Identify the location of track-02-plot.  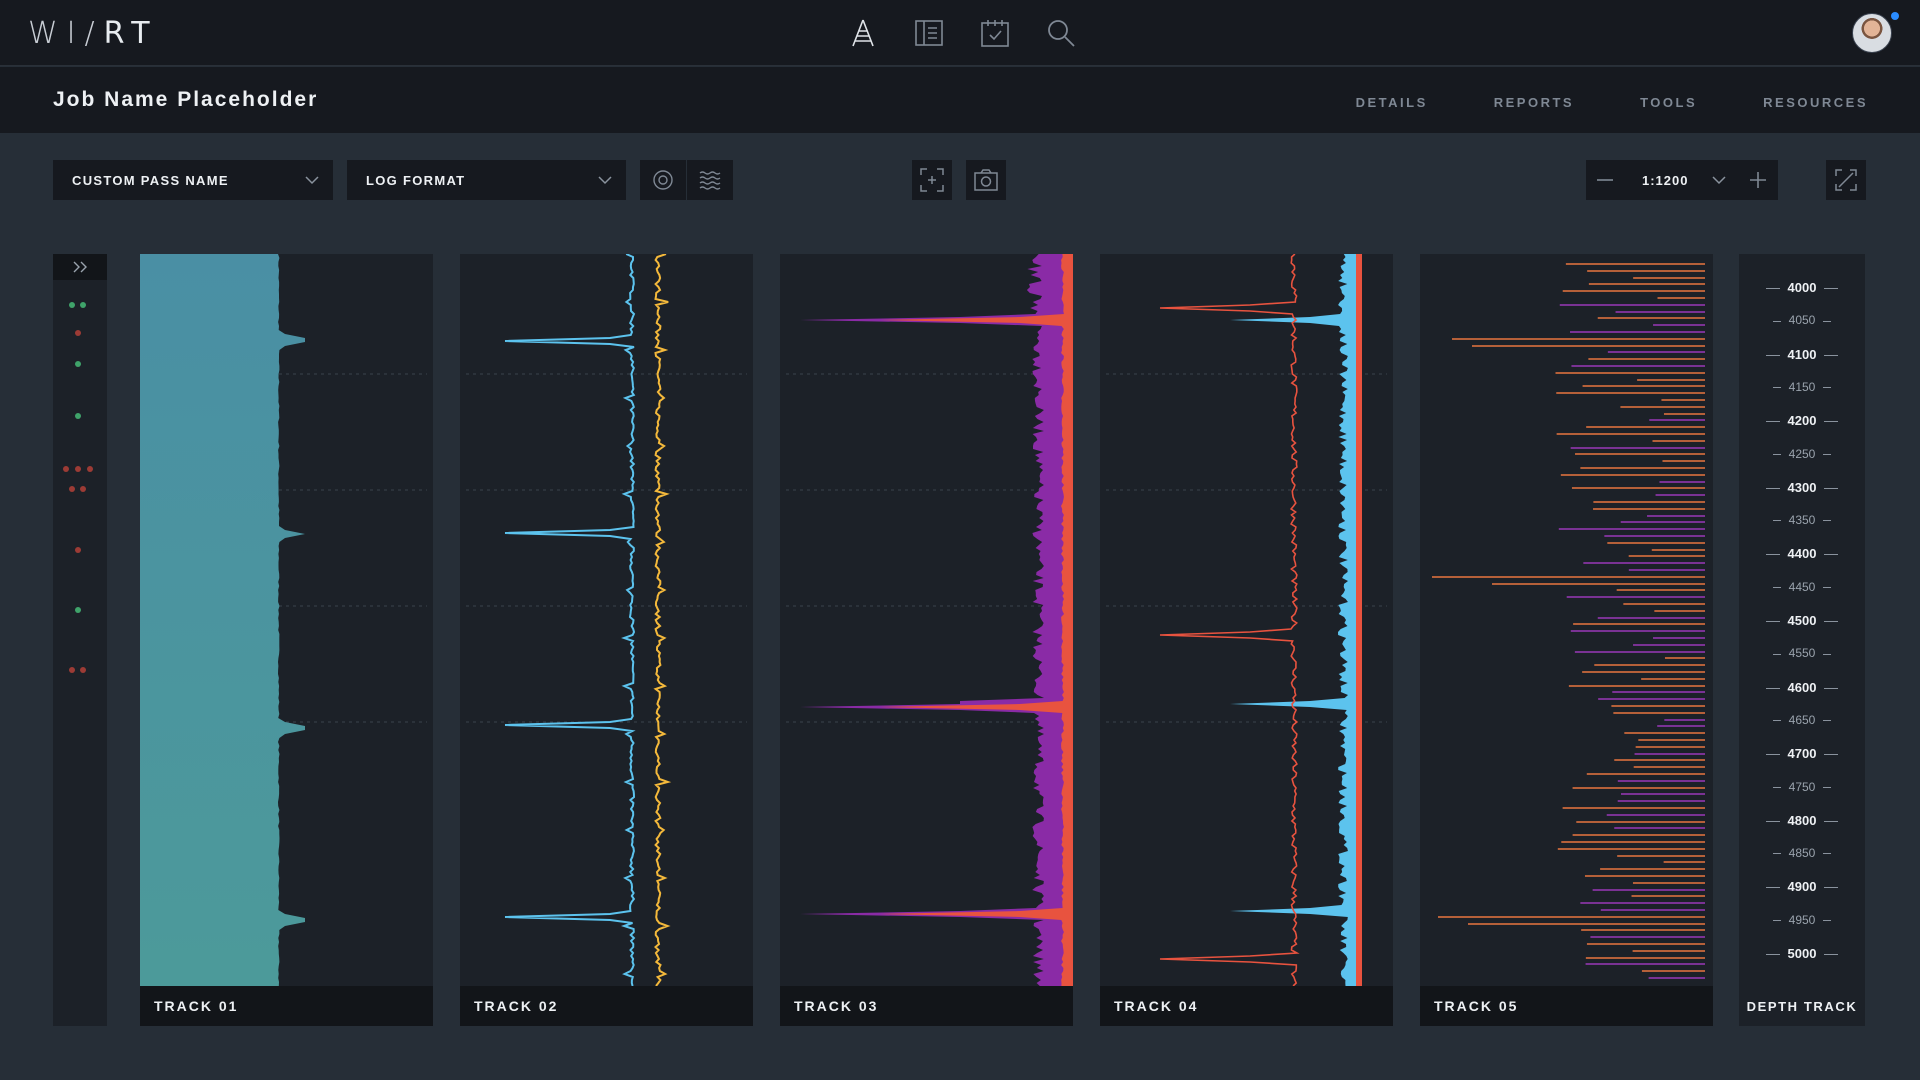
(606, 620).